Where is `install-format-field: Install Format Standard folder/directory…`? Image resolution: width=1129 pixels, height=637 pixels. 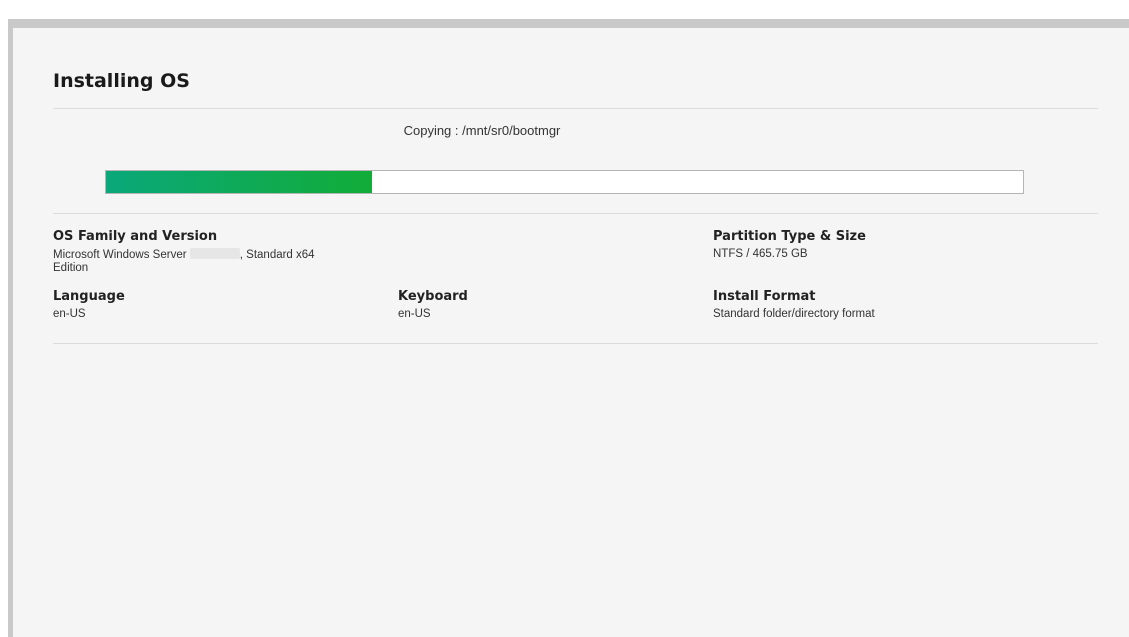 install-format-field: Install Format Standard folder/directory… is located at coordinates (903, 305).